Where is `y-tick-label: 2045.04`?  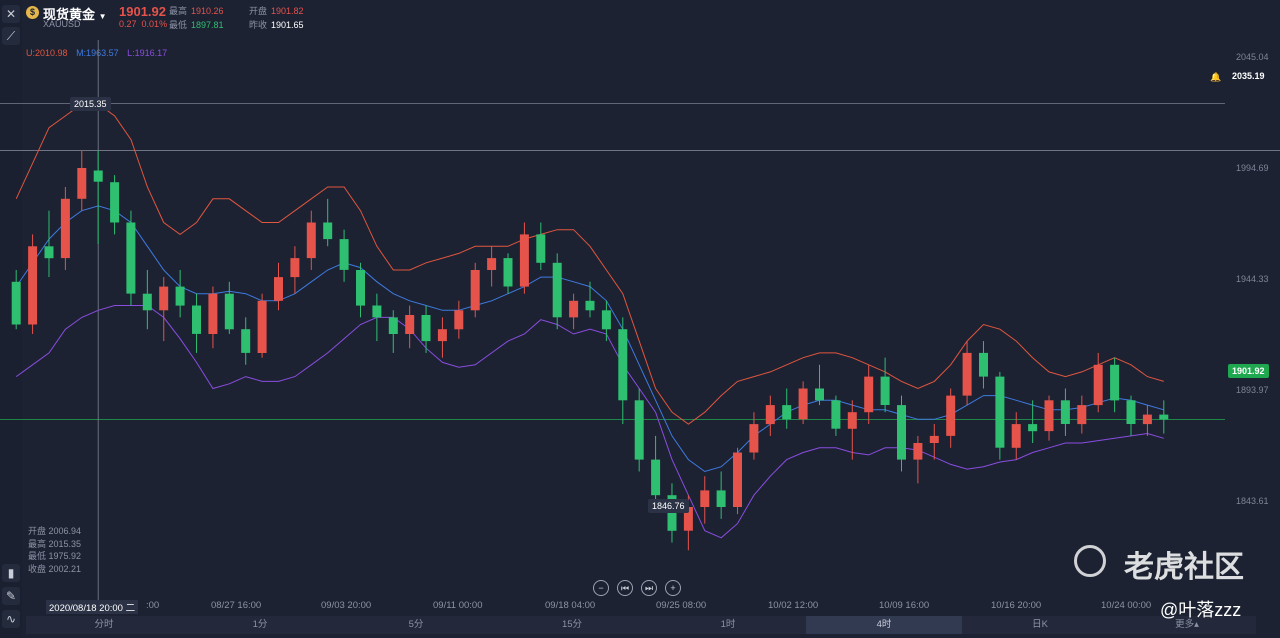 y-tick-label: 2045.04 is located at coordinates (1252, 57).